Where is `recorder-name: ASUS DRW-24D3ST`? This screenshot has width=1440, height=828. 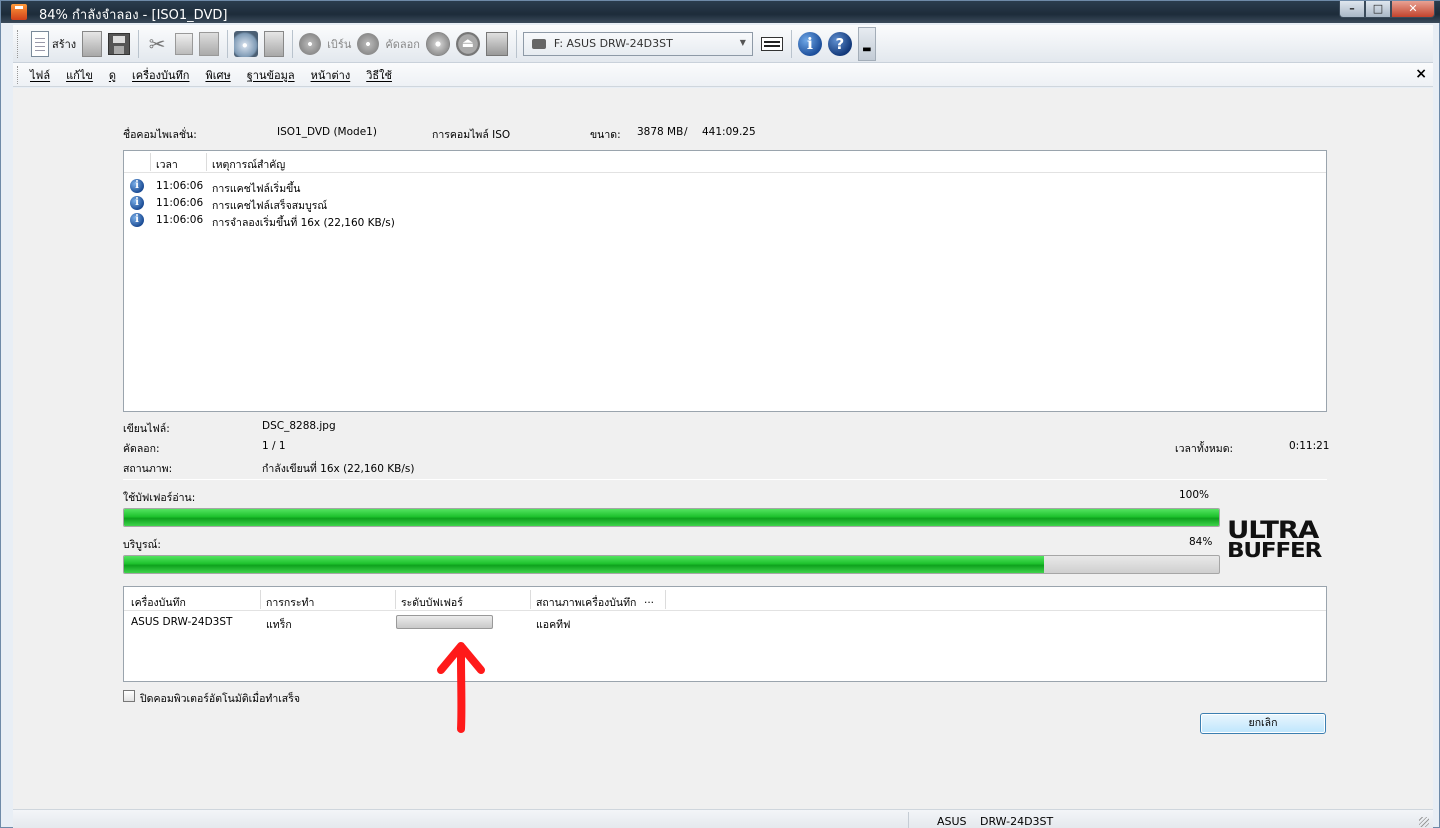 recorder-name: ASUS DRW-24D3ST is located at coordinates (182, 622).